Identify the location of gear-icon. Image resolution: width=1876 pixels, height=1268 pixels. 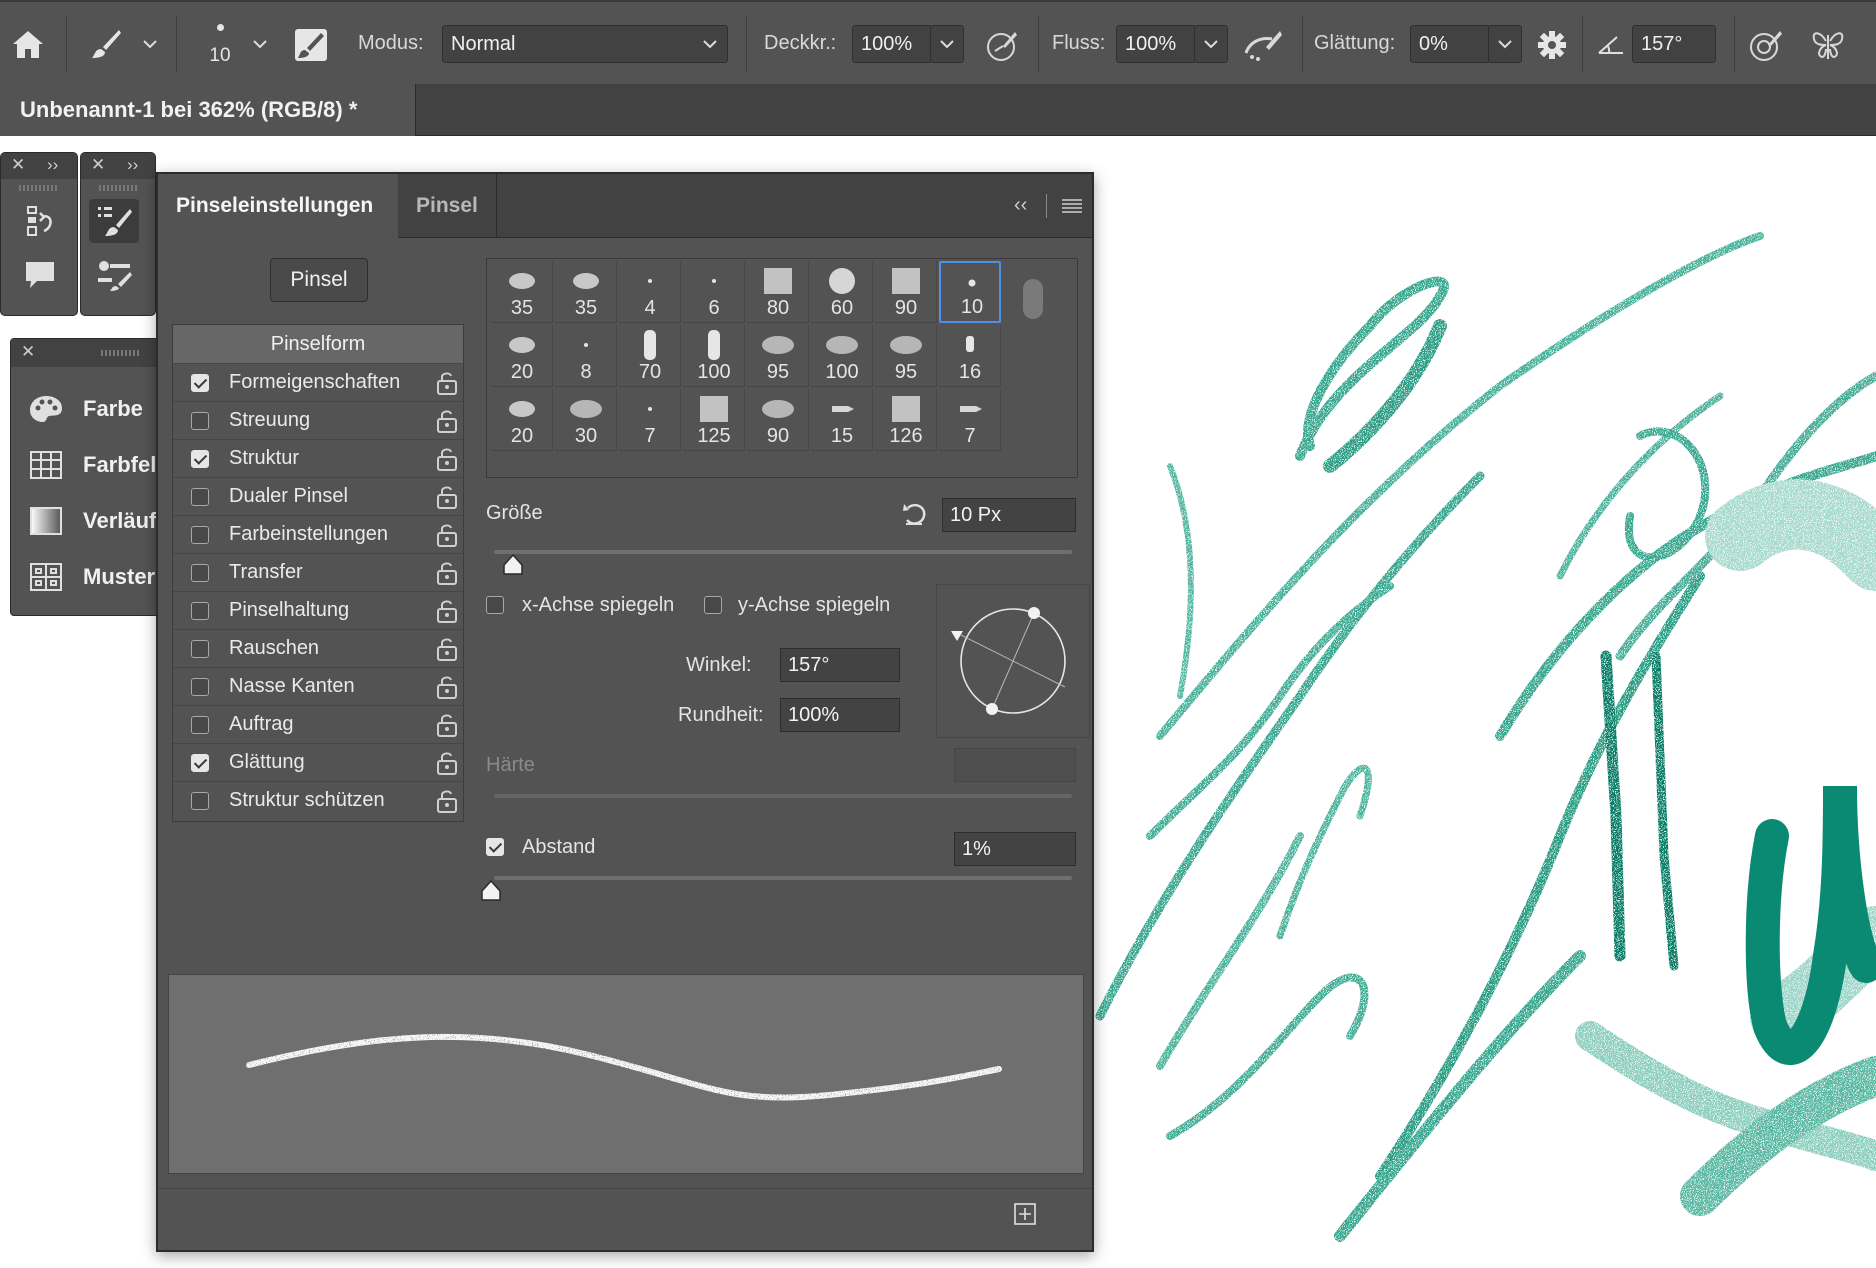
(1552, 45).